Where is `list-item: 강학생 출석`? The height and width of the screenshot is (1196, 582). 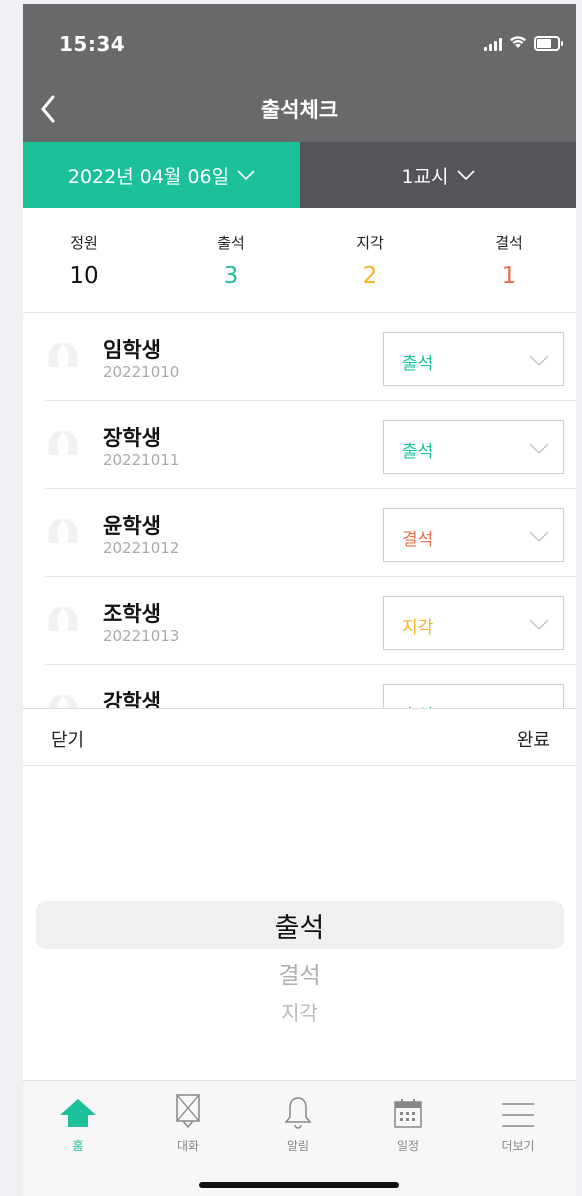
list-item: 강학생 출석 is located at coordinates (310, 686).